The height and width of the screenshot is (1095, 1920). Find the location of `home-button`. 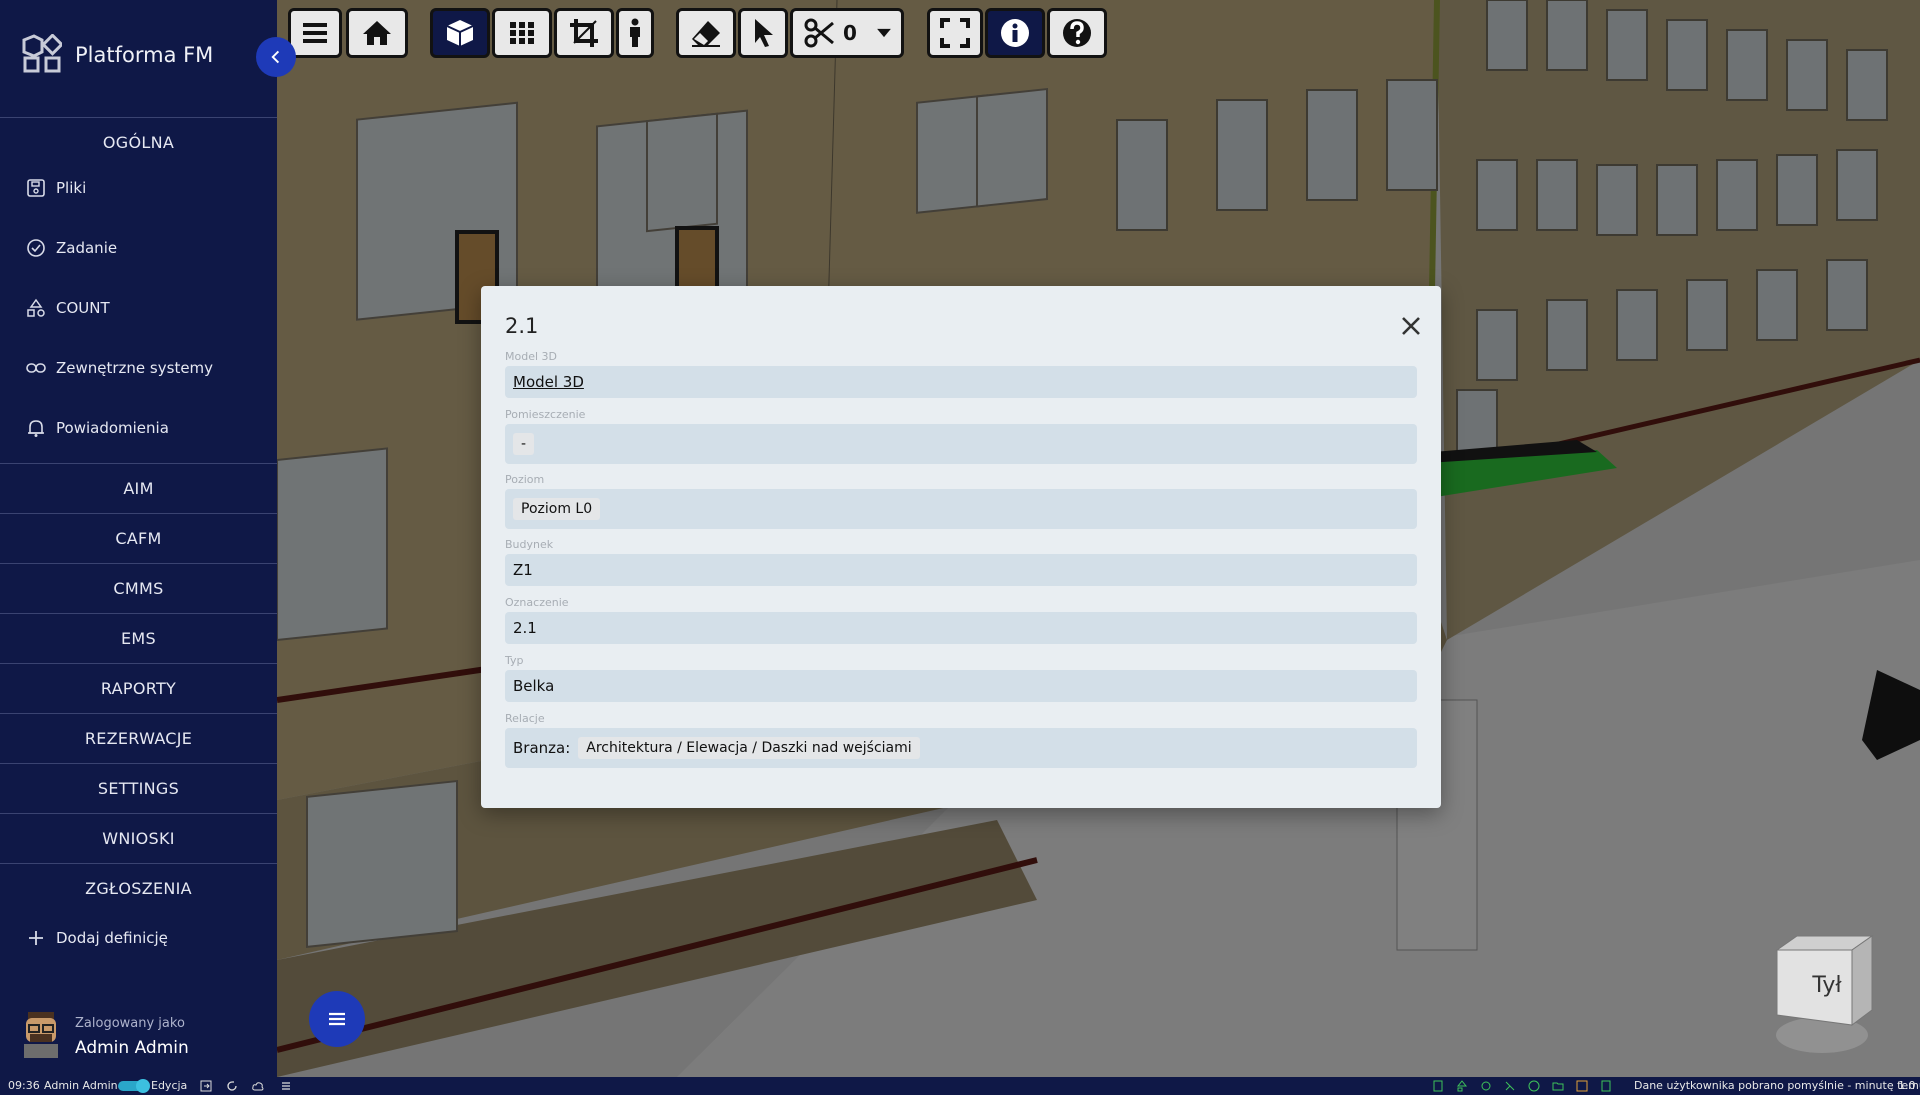

home-button is located at coordinates (377, 33).